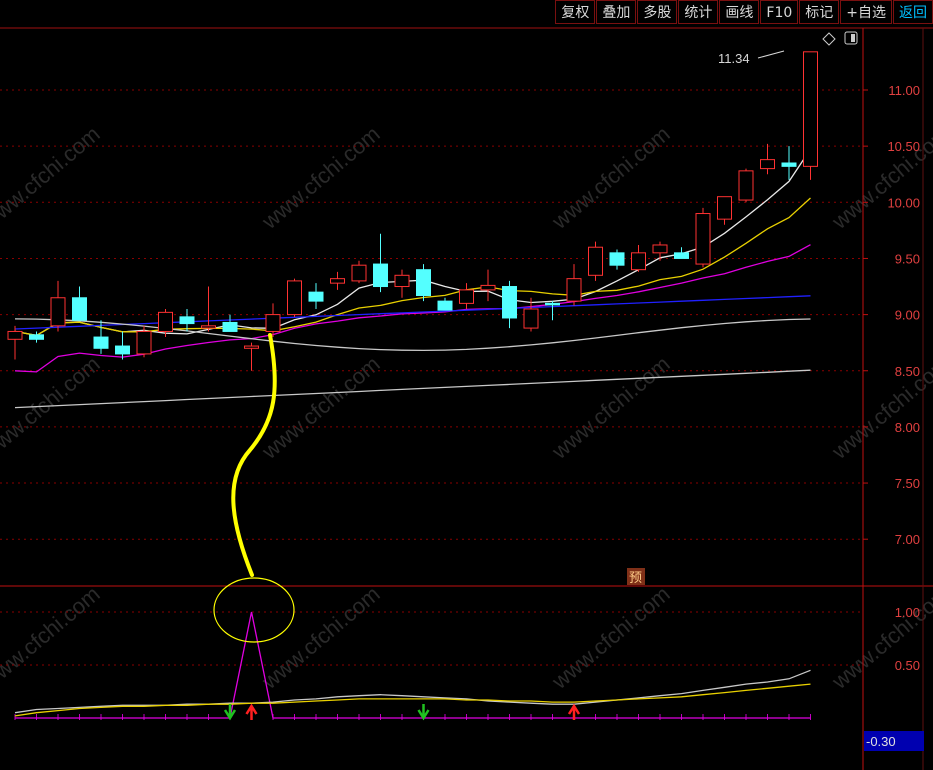 Image resolution: width=933 pixels, height=770 pixels. I want to click on ma60-line, so click(412, 312).